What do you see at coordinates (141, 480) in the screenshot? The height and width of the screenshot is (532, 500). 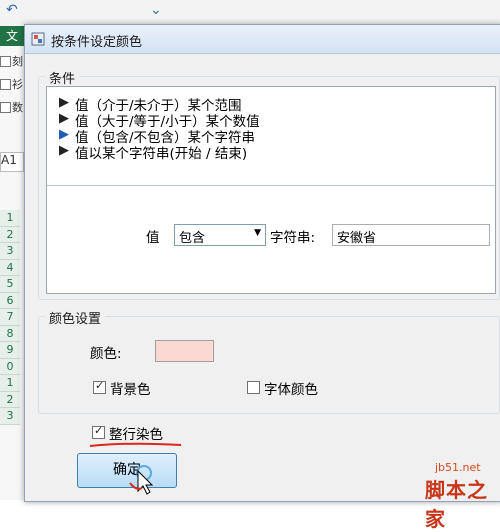 I see `mouse-cursor-icon` at bounding box center [141, 480].